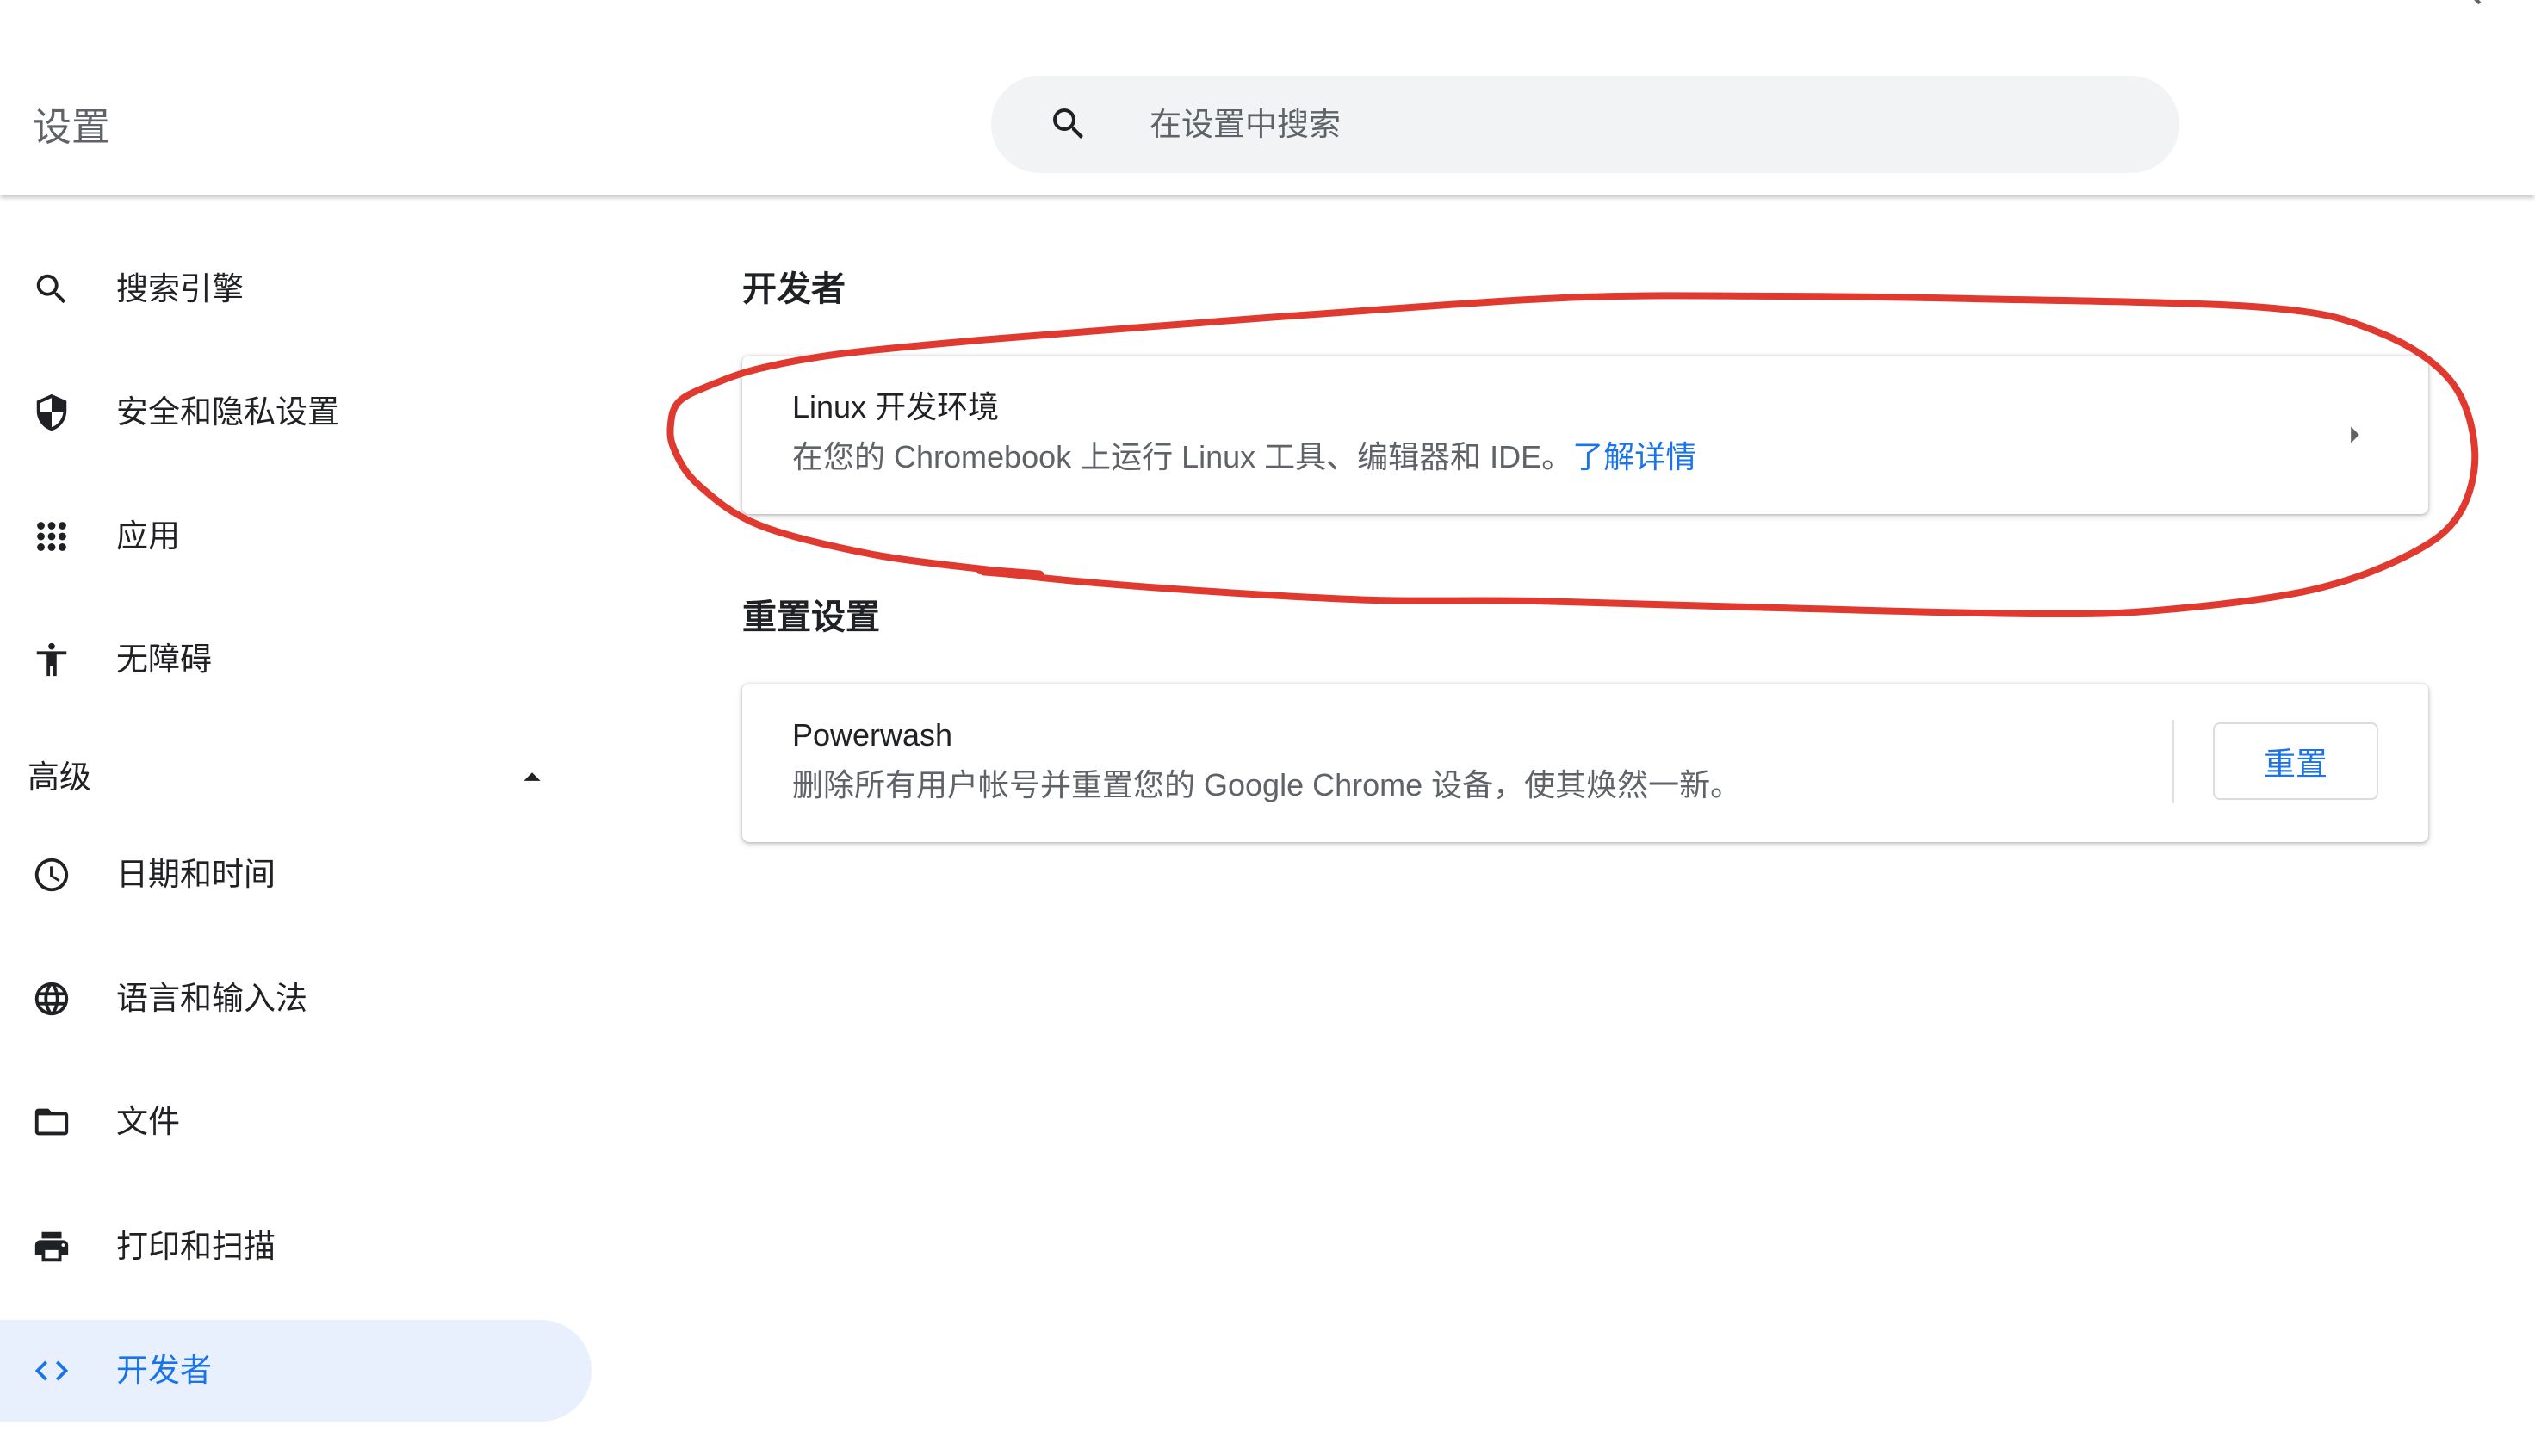 Image resolution: width=2535 pixels, height=1456 pixels. Describe the element at coordinates (72, 127) in the screenshot. I see `page-title: 设置` at that location.